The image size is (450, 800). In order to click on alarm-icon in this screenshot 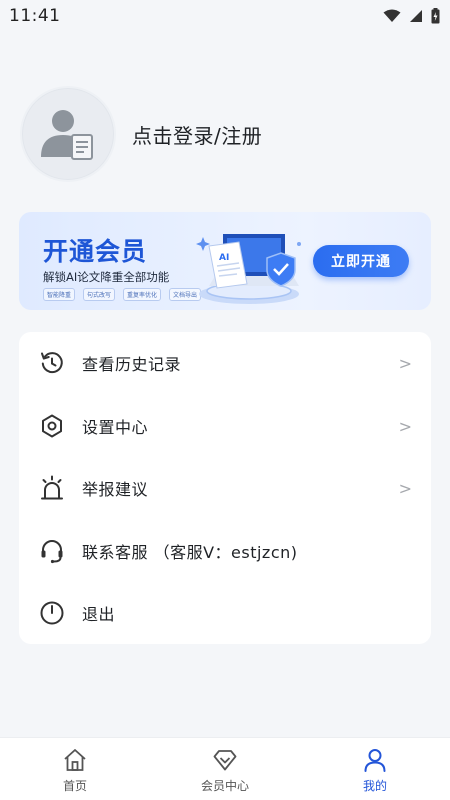, I will do `click(52, 488)`.